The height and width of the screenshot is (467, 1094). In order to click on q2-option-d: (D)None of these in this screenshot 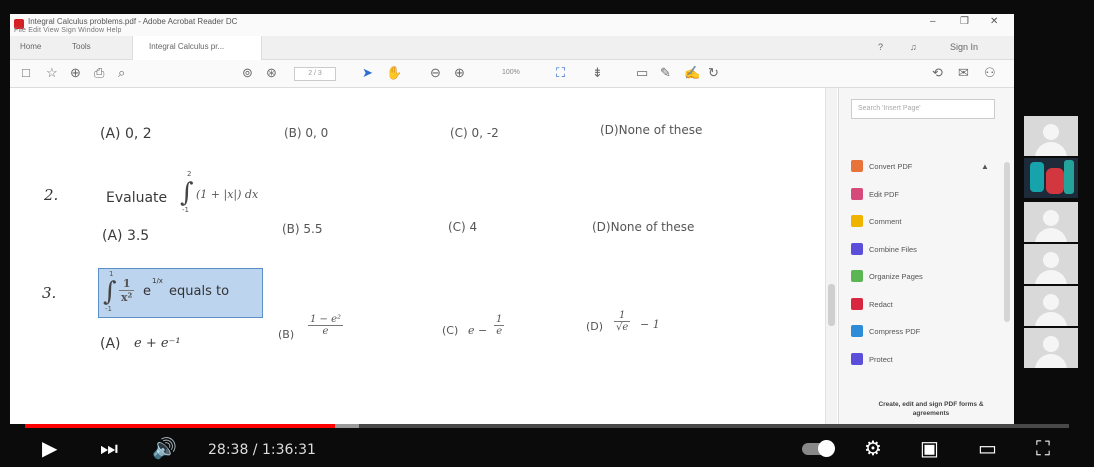, I will do `click(643, 227)`.